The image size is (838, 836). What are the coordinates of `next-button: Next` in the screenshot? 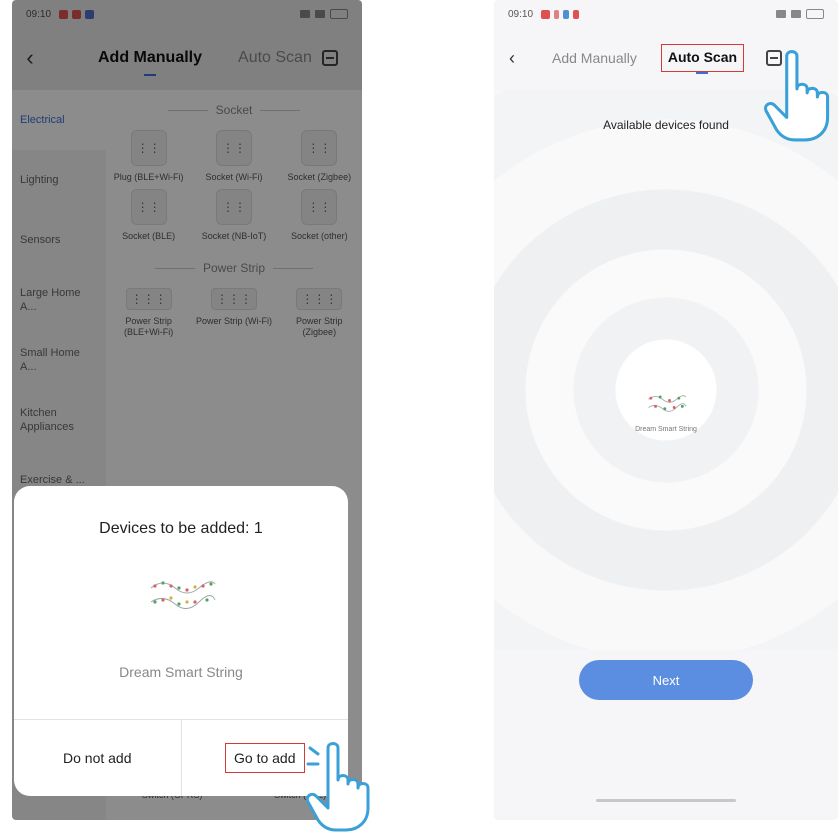 It's located at (666, 680).